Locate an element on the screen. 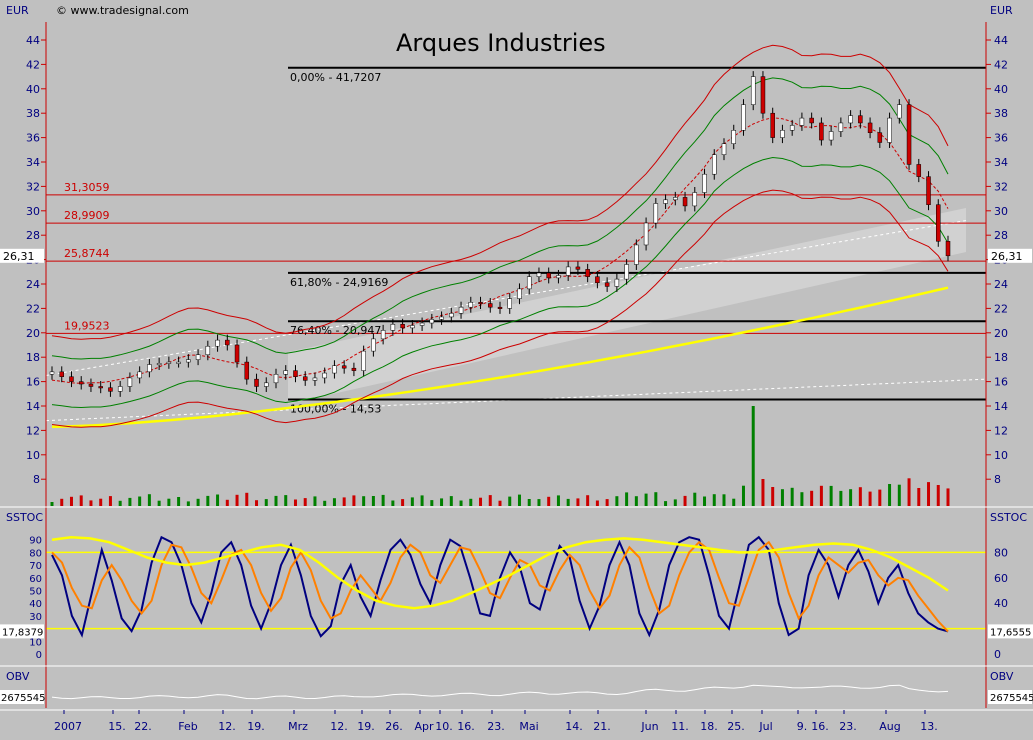  fib-label: 100,00% - 14,53 is located at coordinates (335, 409).